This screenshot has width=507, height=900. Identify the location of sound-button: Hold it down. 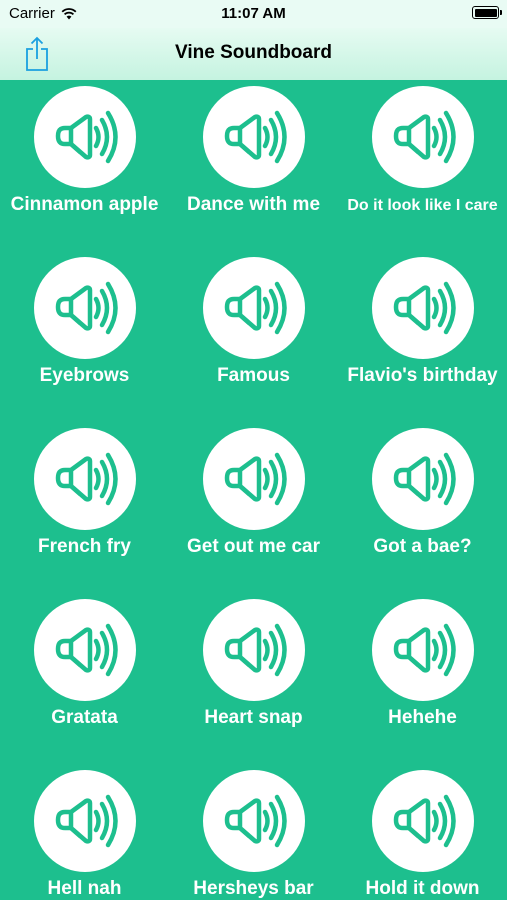
(422, 832).